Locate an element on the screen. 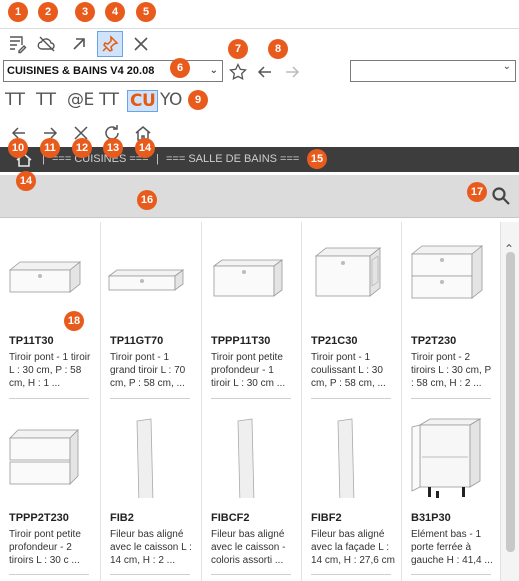  format-button-3: @E is located at coordinates (80, 101).